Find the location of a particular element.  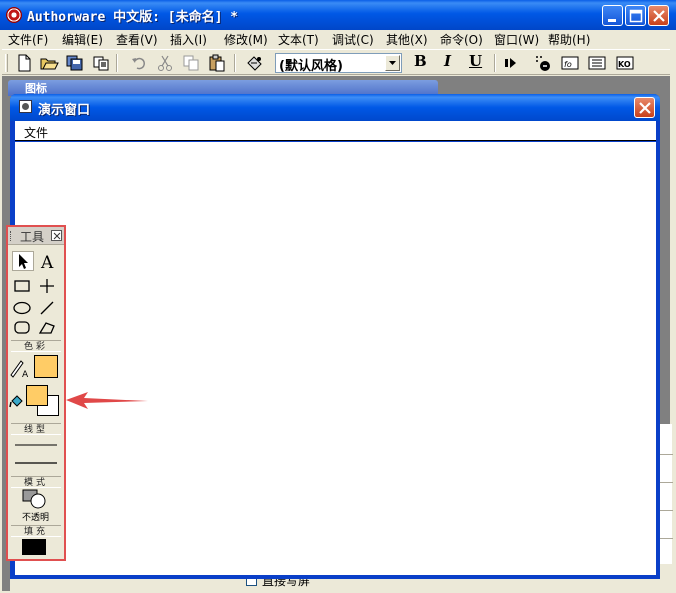

minimize-button is located at coordinates (612, 15).